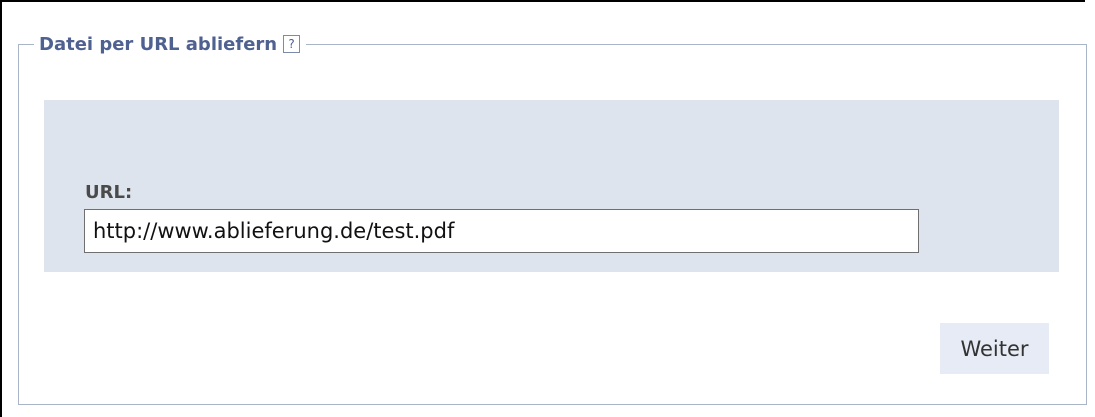  What do you see at coordinates (109, 192) in the screenshot?
I see `url-label: URL:` at bounding box center [109, 192].